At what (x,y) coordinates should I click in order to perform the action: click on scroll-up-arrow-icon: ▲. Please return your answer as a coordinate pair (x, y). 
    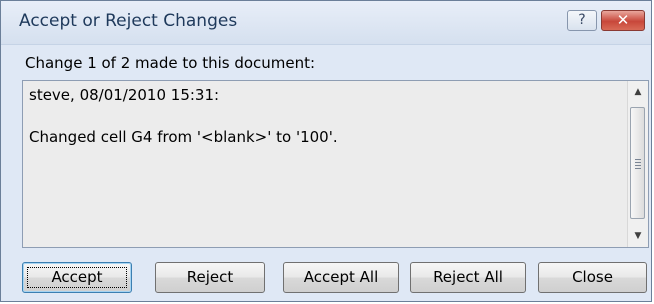
    Looking at the image, I should click on (638, 92).